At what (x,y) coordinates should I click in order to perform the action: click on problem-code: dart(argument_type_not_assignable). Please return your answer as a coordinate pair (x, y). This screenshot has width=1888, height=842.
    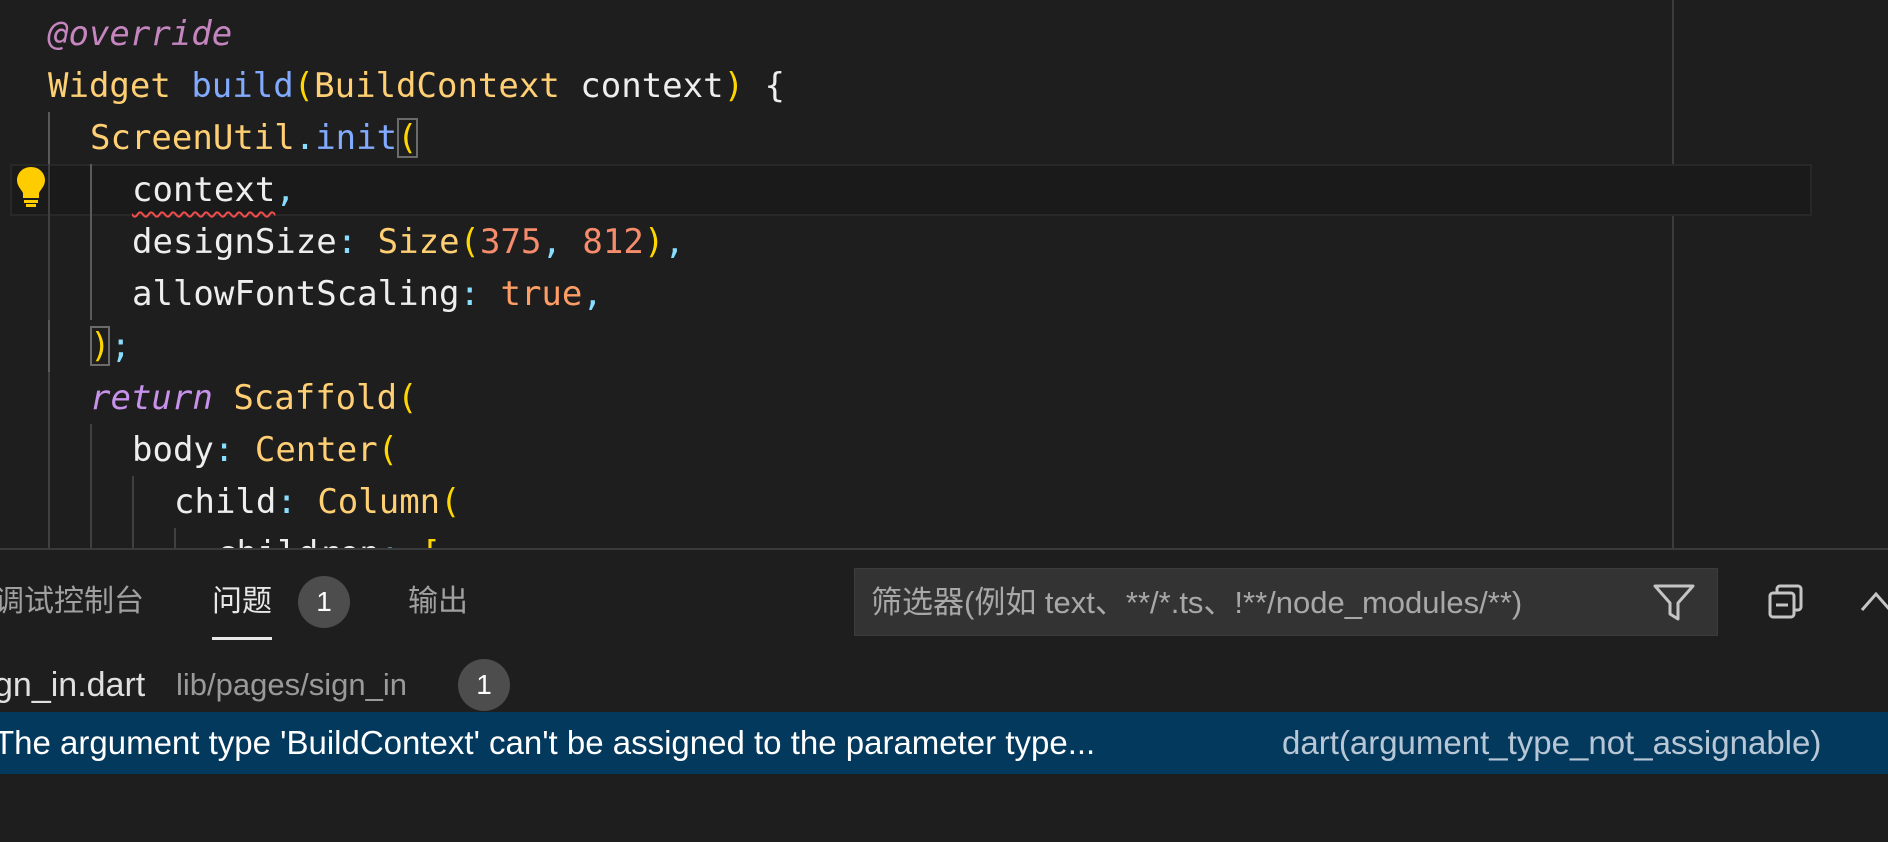
    Looking at the image, I should click on (1552, 742).